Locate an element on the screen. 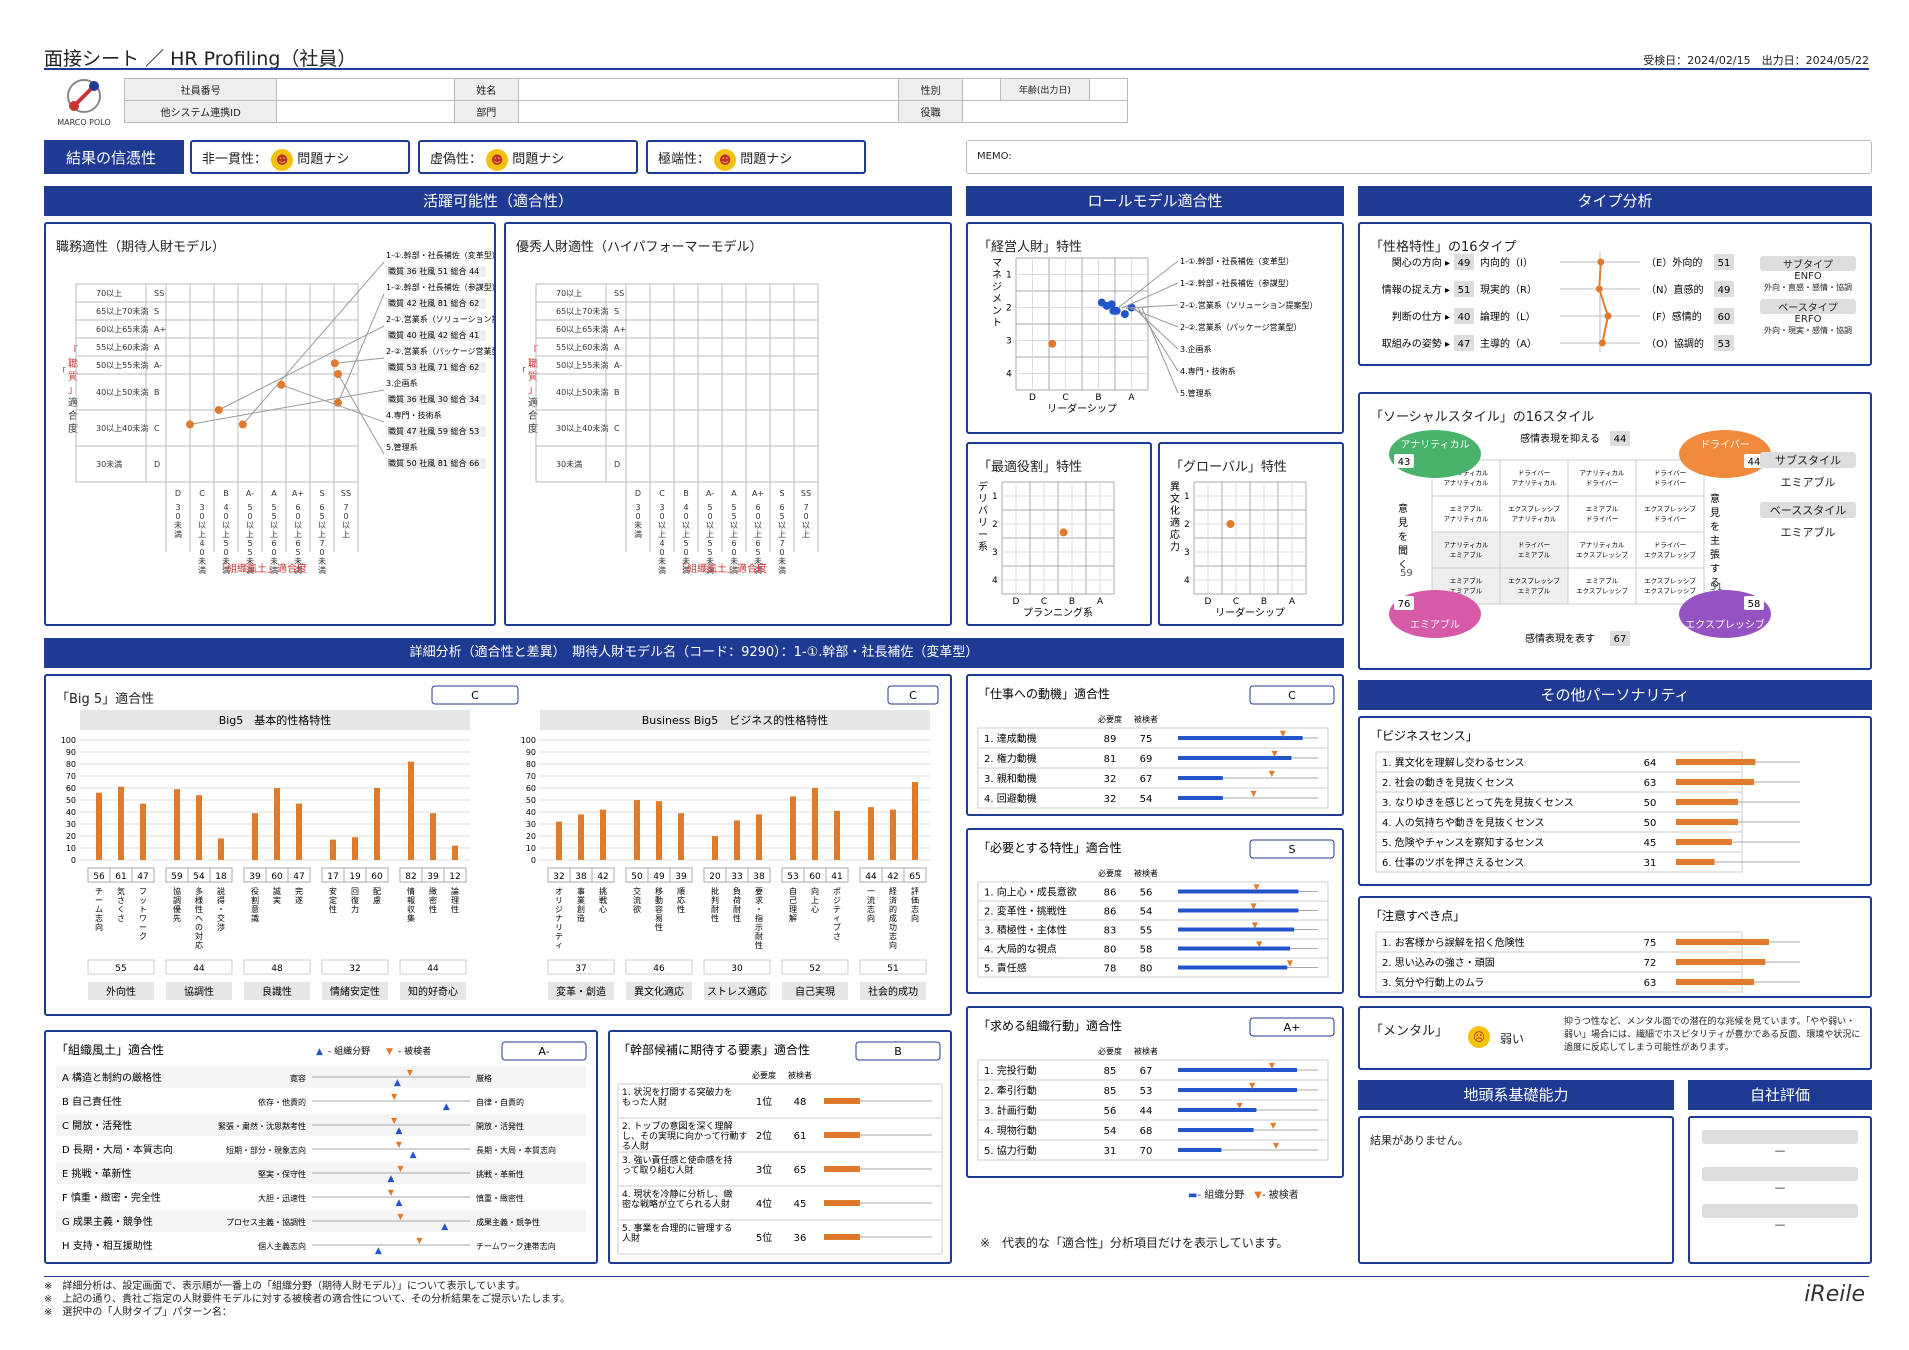 The image size is (1909, 1350). row-code: SS is located at coordinates (619, 293).